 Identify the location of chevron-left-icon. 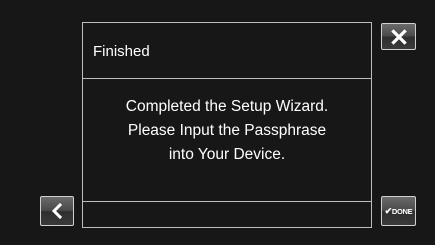
(57, 211).